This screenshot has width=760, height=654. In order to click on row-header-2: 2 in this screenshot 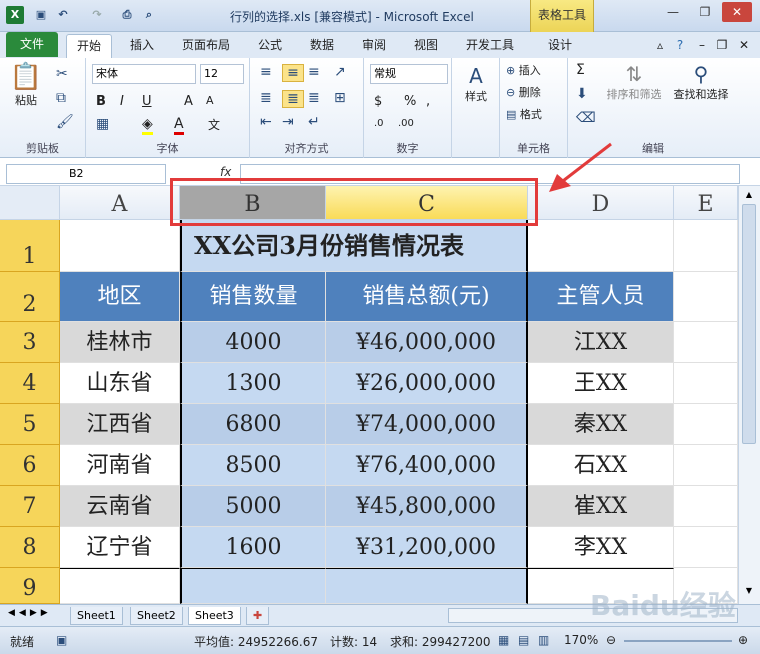, I will do `click(30, 297)`.